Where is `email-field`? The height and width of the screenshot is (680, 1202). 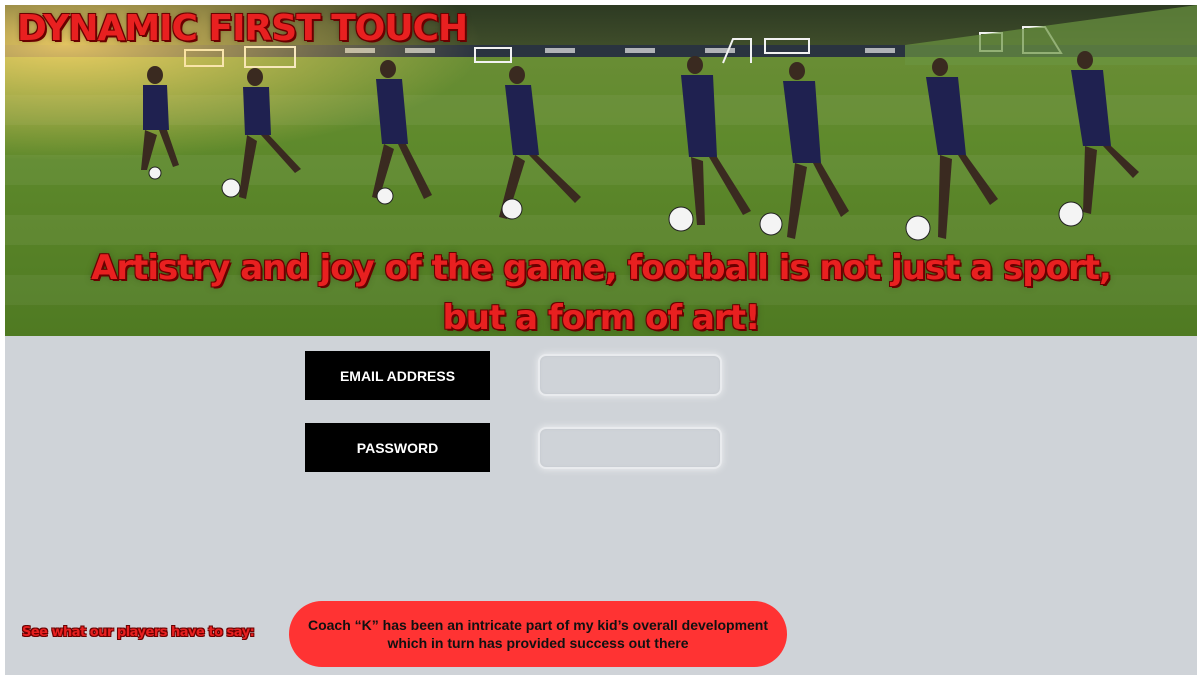
email-field is located at coordinates (630, 375).